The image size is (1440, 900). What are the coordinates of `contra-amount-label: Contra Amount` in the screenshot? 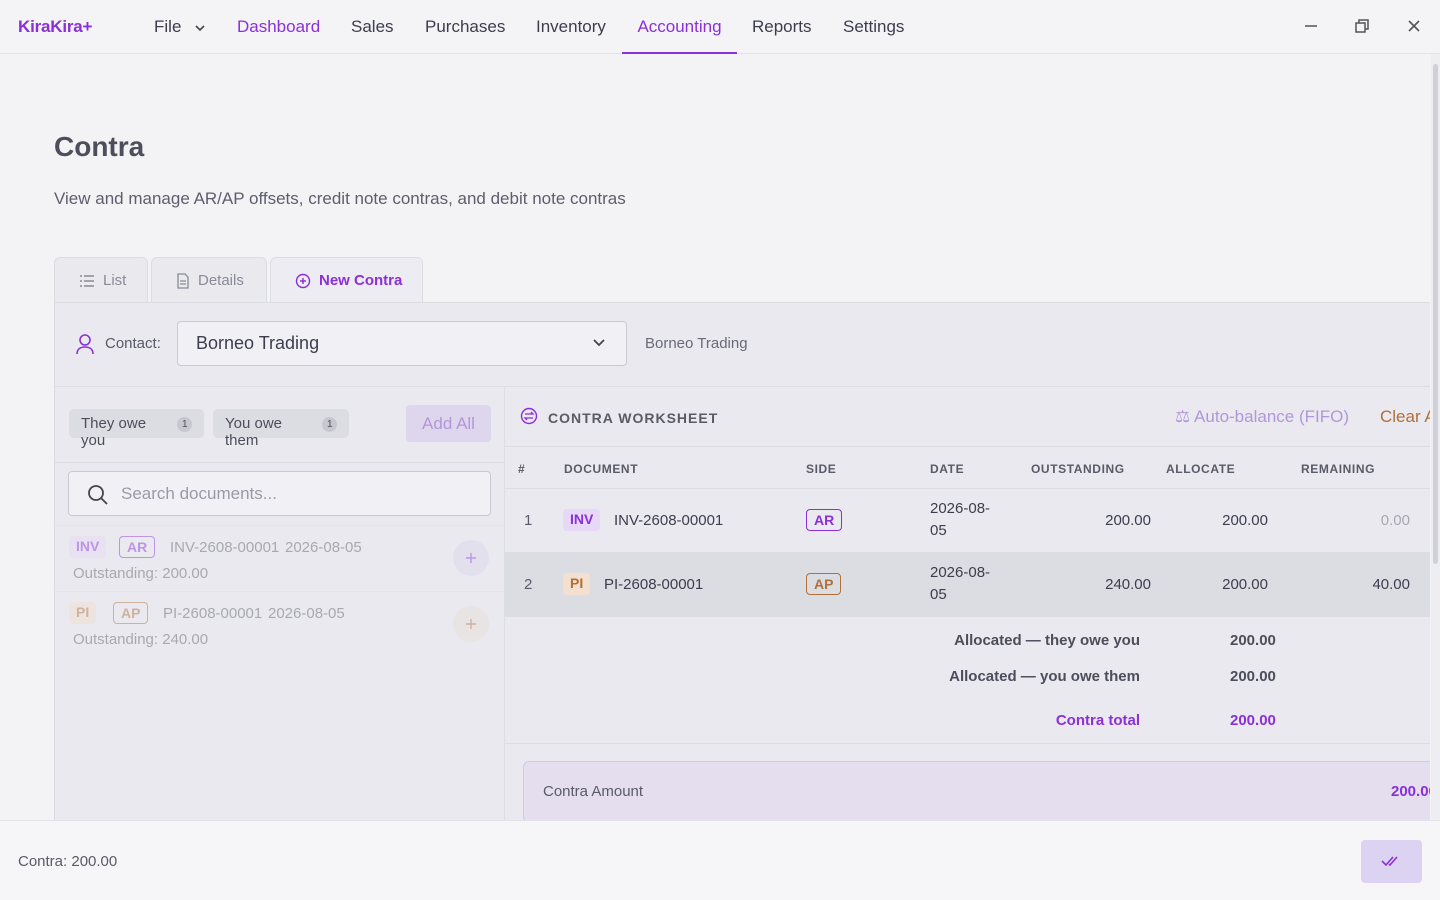 It's located at (593, 791).